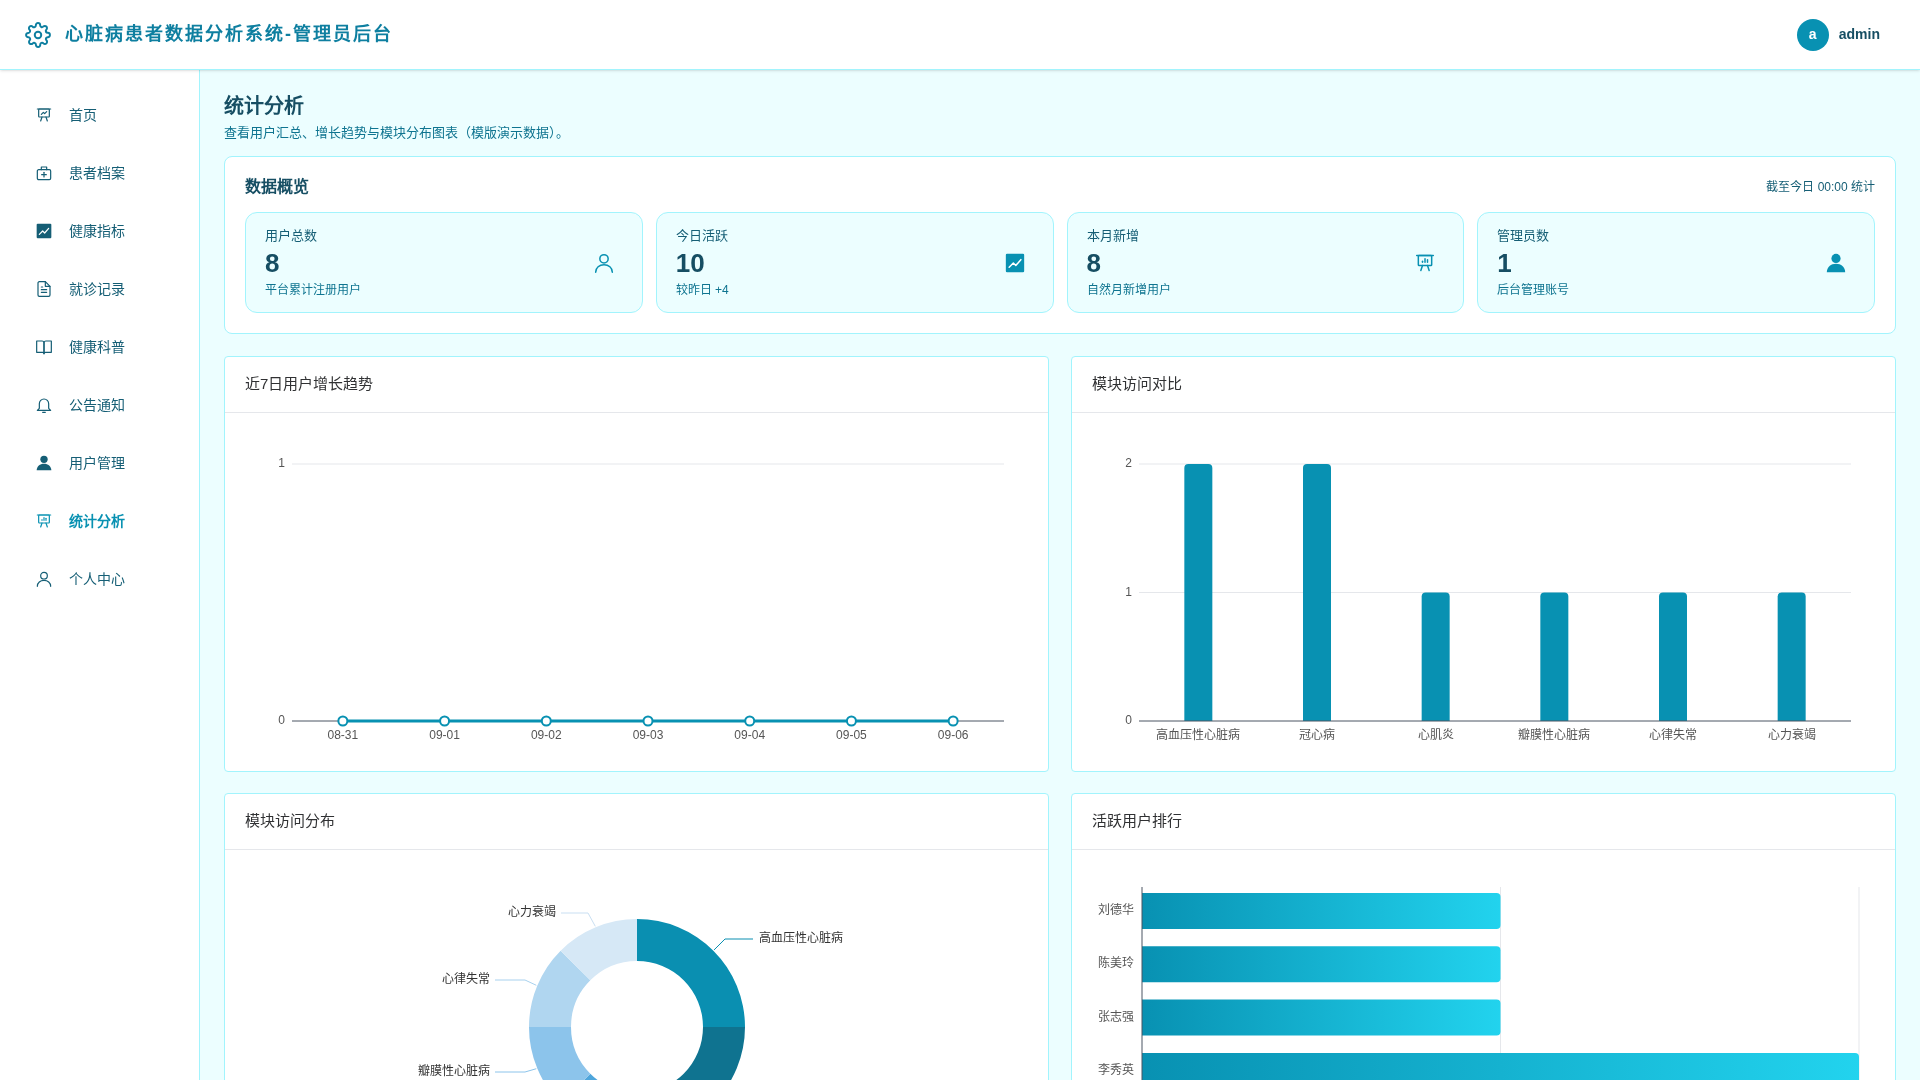 This screenshot has width=1920, height=1080. I want to click on sidebar-item: 统计分析, so click(99, 521).